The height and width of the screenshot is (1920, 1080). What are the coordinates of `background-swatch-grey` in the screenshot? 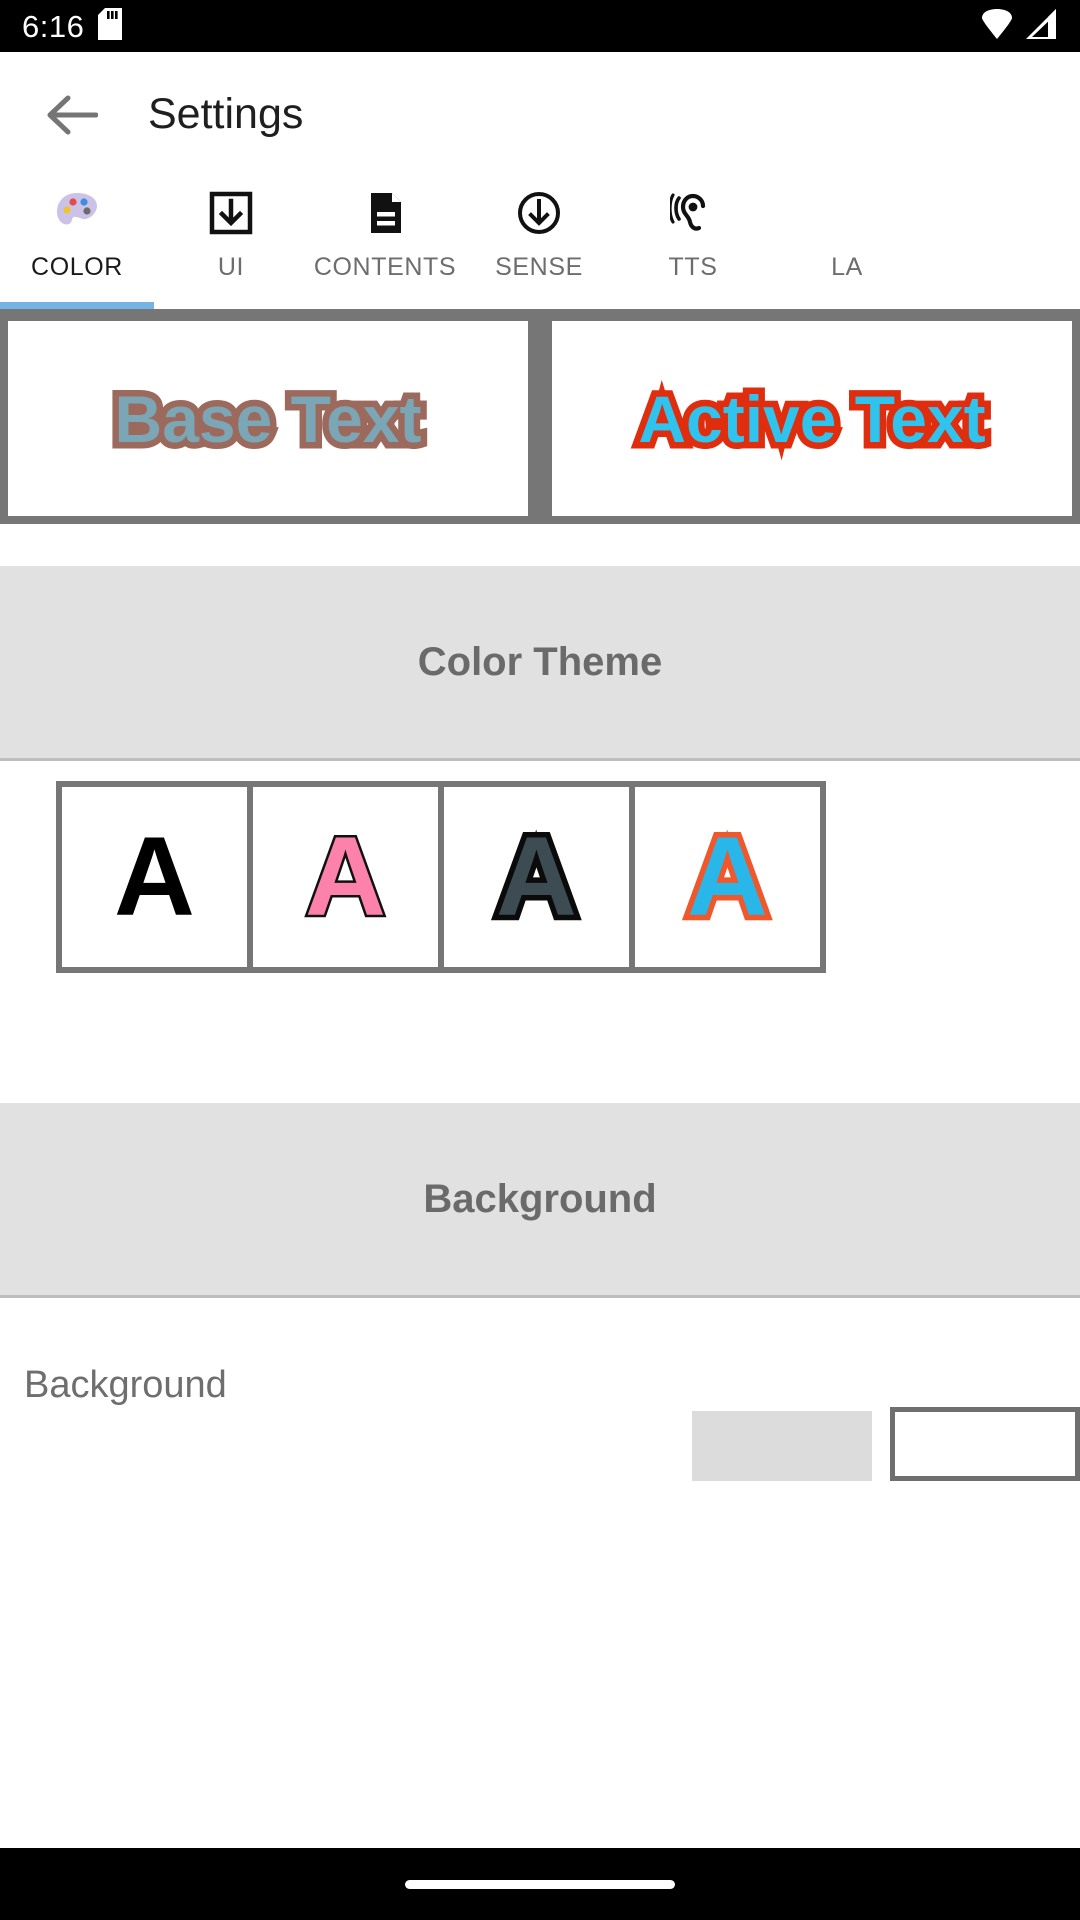 It's located at (782, 1446).